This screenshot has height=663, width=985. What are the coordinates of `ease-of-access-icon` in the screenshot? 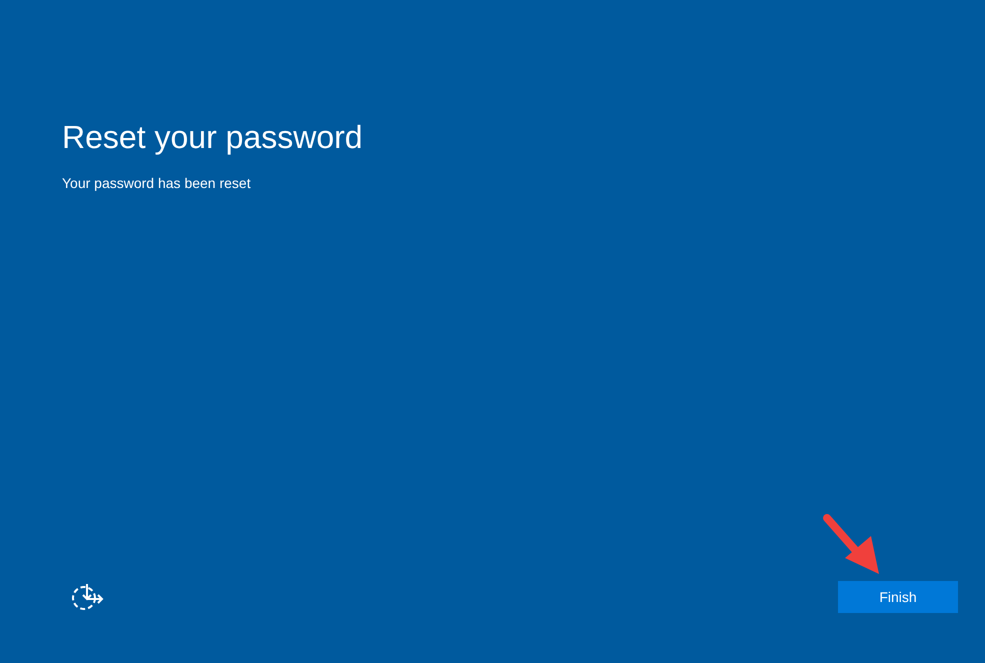 It's located at (87, 597).